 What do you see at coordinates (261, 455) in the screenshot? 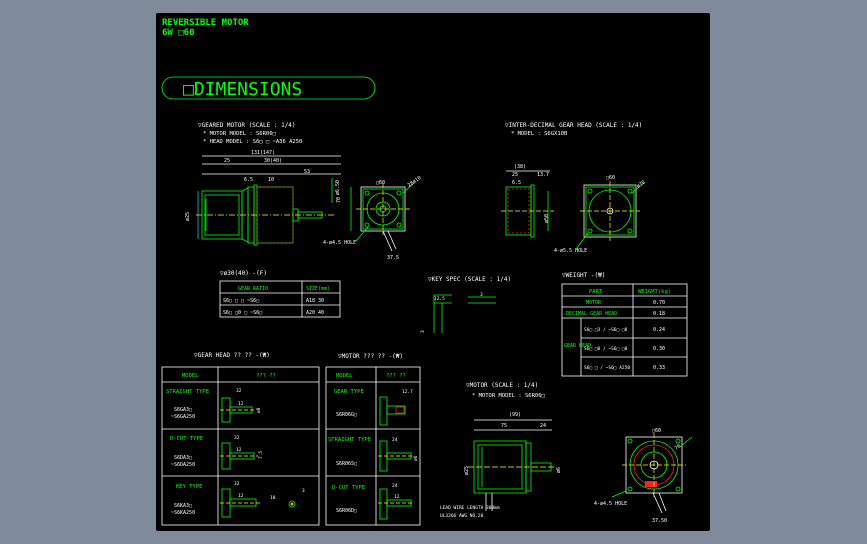
I see `gh-row2-dim-7-5: 7.5` at bounding box center [261, 455].